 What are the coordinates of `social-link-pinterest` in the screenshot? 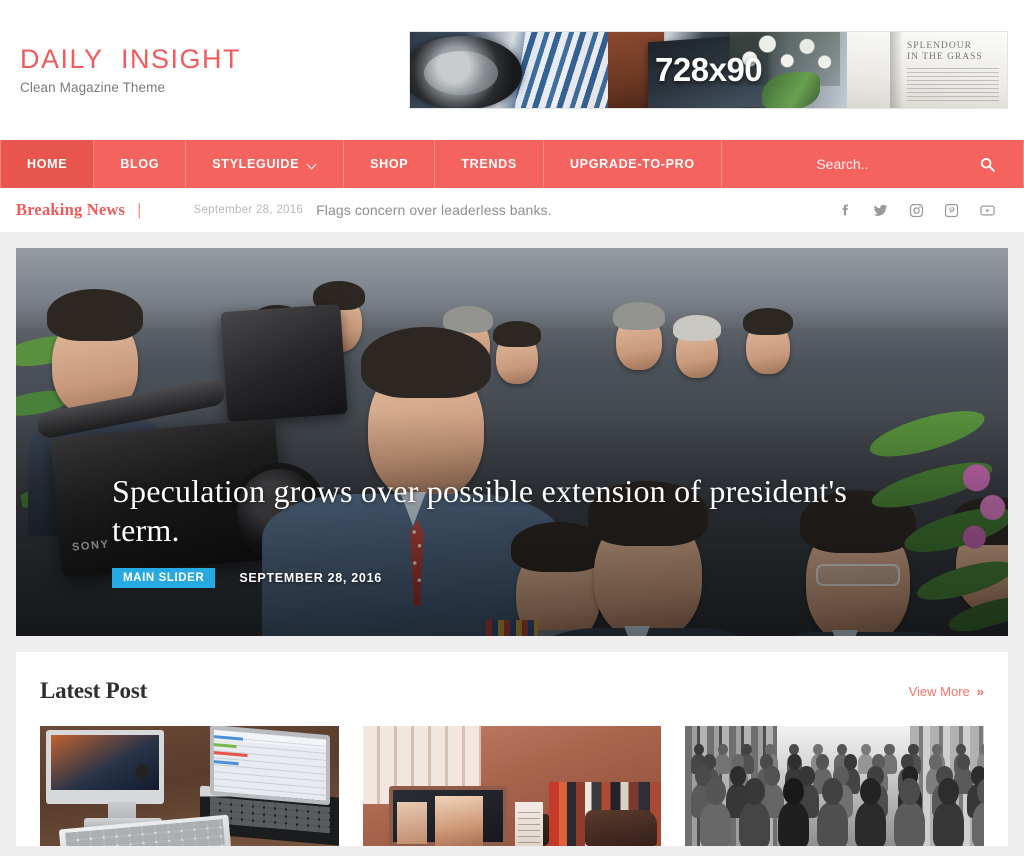 It's located at (951, 210).